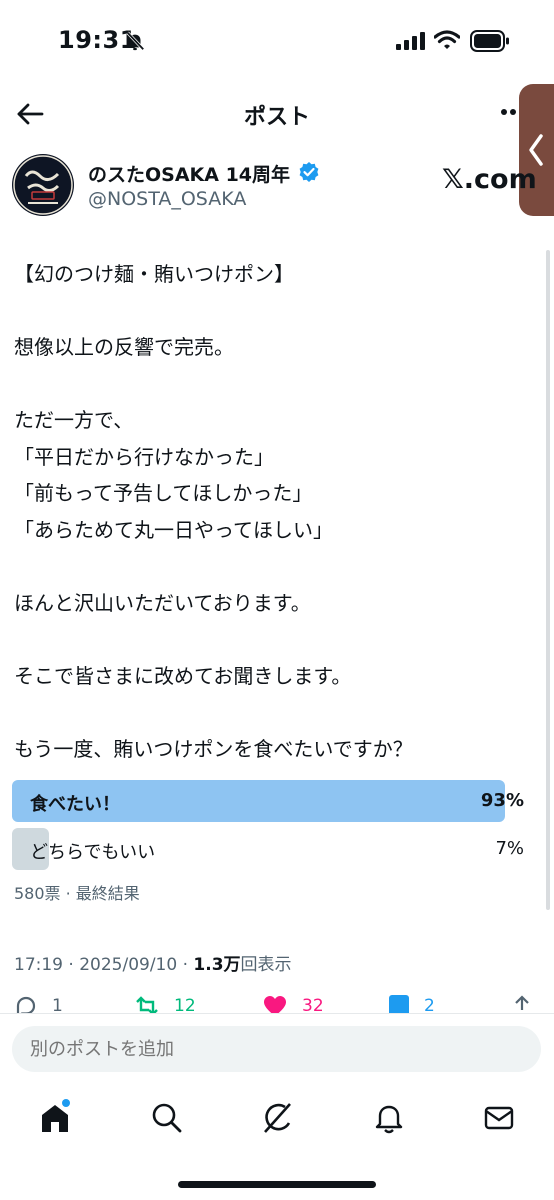 Image resolution: width=554 pixels, height=1200 pixels. What do you see at coordinates (216, 965) in the screenshot?
I see `views-count: 1.3万` at bounding box center [216, 965].